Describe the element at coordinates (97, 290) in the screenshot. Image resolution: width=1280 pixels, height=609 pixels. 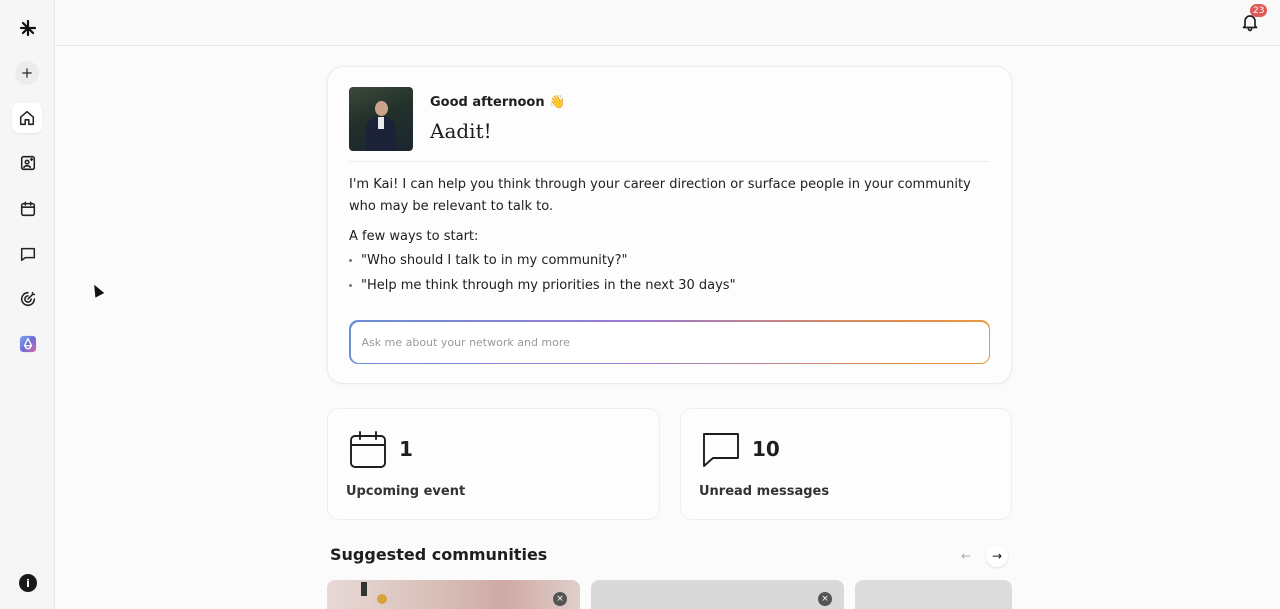
I see `mouse-cursor` at that location.